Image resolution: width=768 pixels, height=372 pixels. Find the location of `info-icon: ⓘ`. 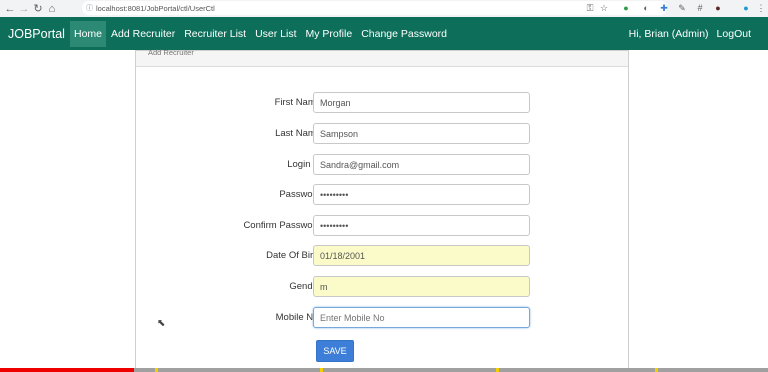

info-icon: ⓘ is located at coordinates (89, 8).